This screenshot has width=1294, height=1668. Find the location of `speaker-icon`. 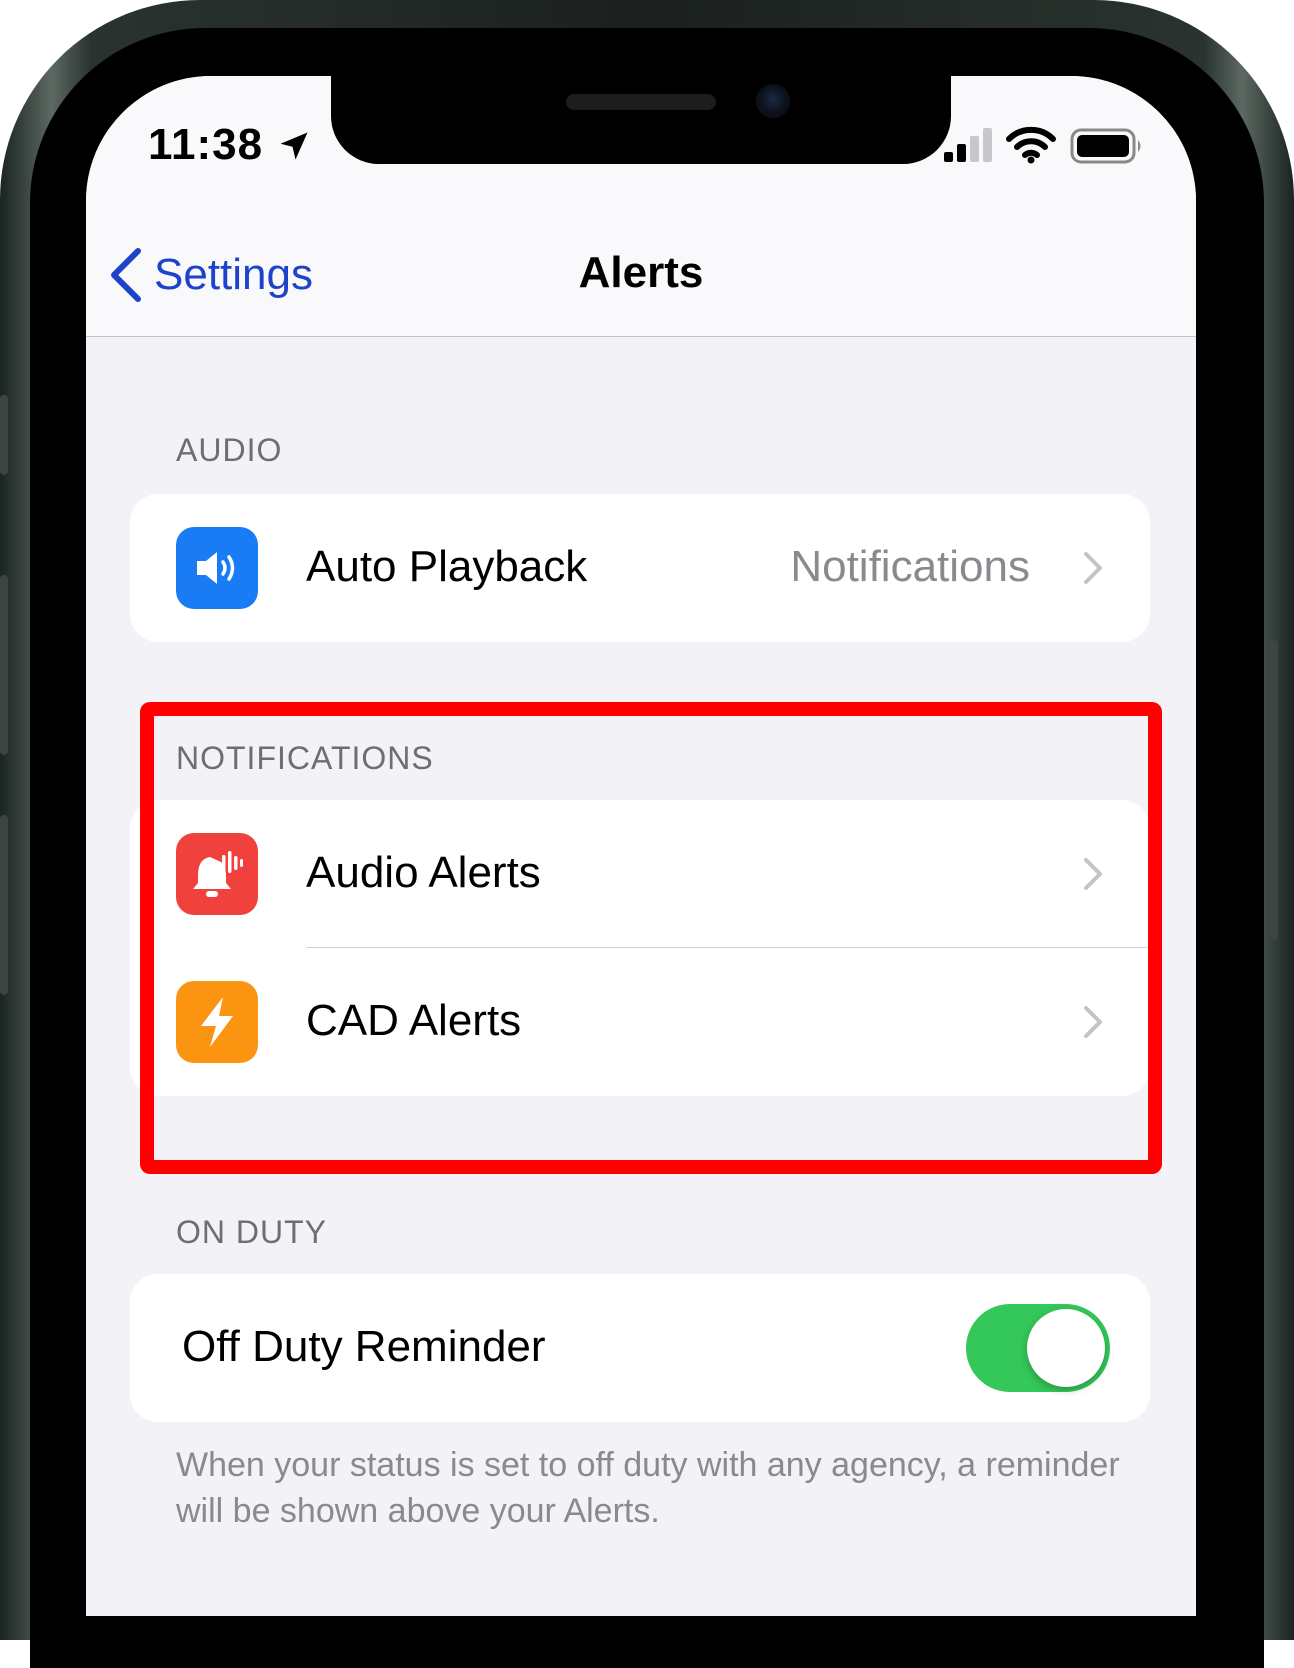

speaker-icon is located at coordinates (217, 568).